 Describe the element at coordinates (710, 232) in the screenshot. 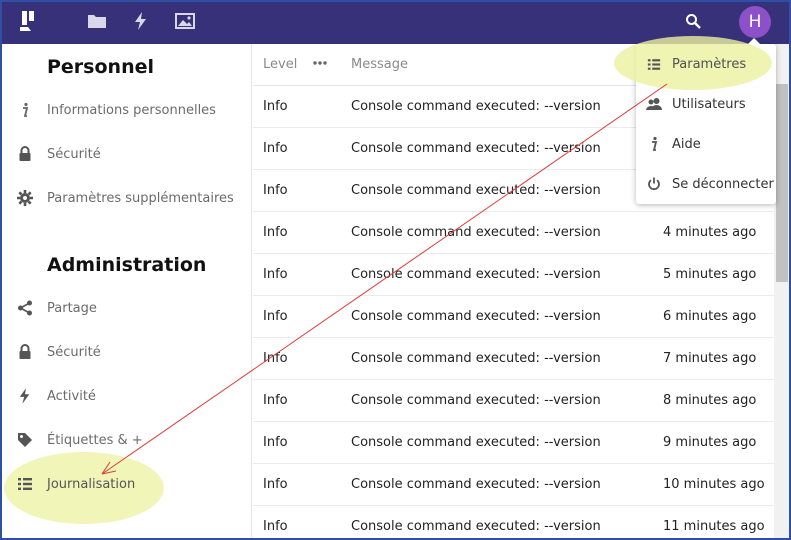

I see `cell-time: 4 minutes ago` at that location.